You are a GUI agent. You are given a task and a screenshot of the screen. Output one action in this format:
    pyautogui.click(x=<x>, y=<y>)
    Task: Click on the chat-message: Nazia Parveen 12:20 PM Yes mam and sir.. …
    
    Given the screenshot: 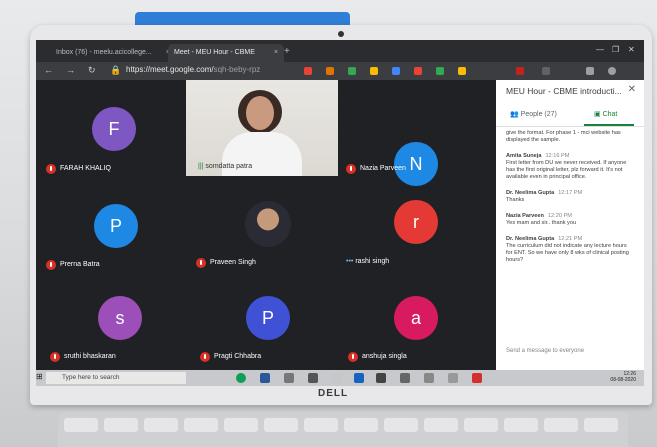 What is the action you would take?
    pyautogui.click(x=570, y=220)
    